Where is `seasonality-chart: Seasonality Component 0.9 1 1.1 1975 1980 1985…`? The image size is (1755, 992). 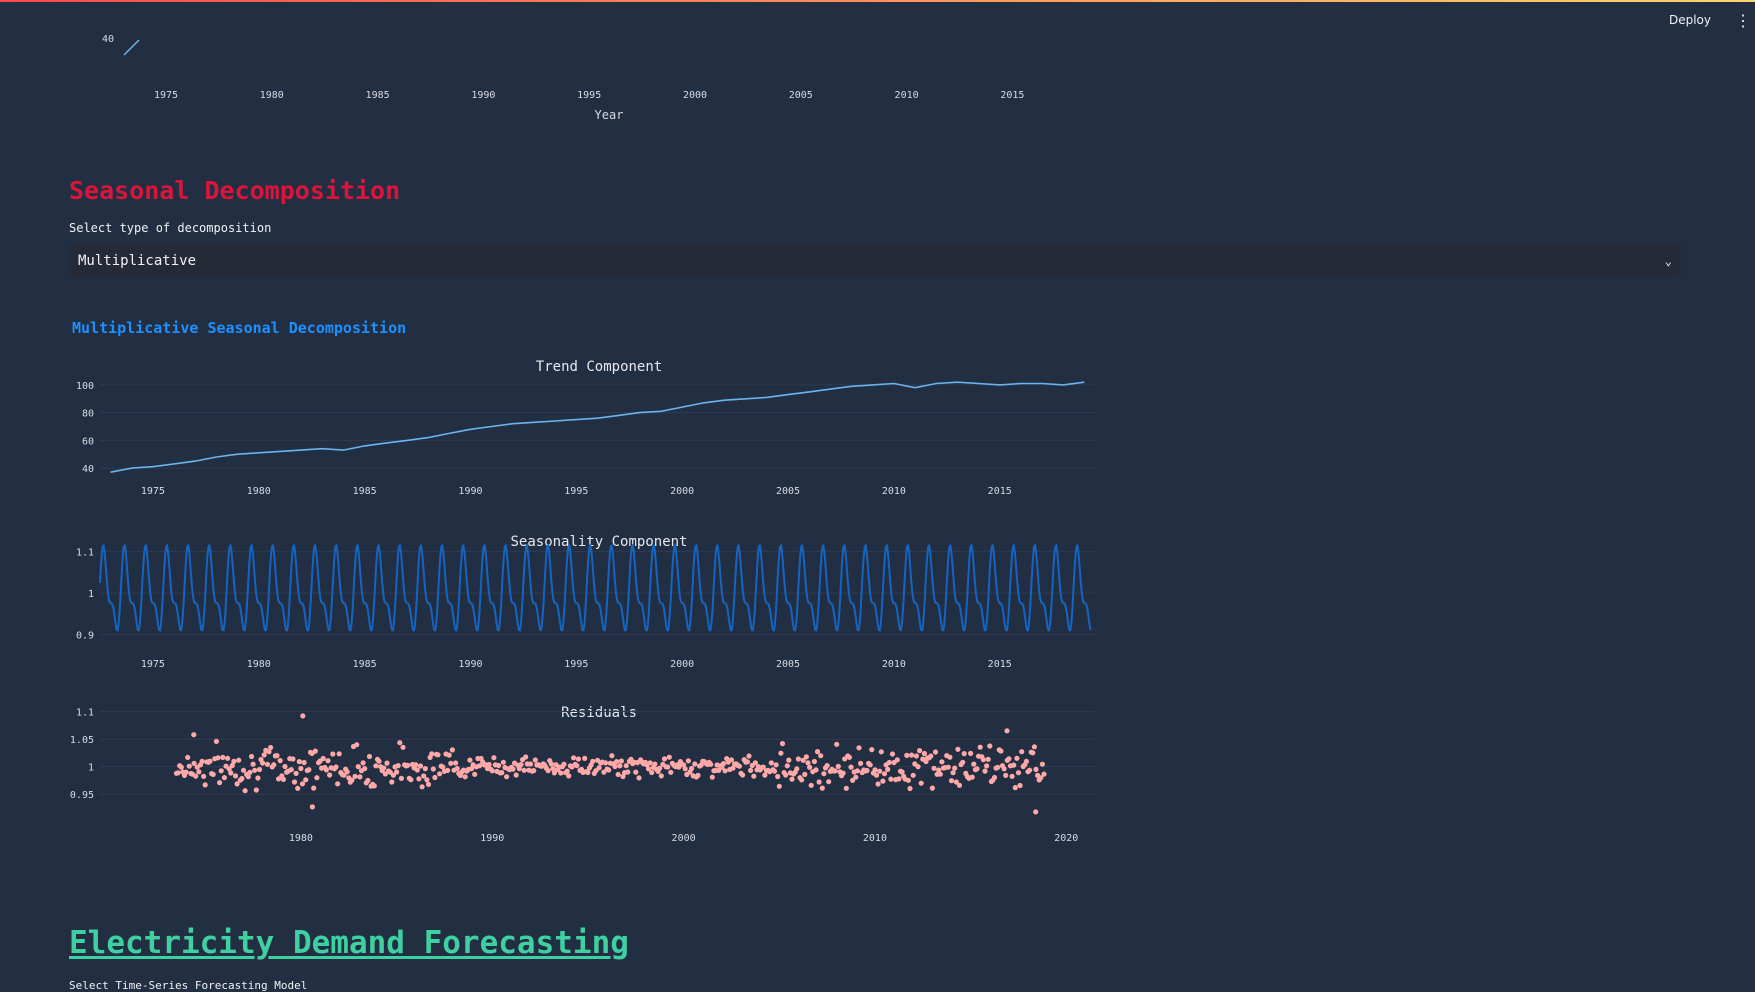 seasonality-chart: Seasonality Component 0.9 1 1.1 1975 1980 1985… is located at coordinates (550, 600).